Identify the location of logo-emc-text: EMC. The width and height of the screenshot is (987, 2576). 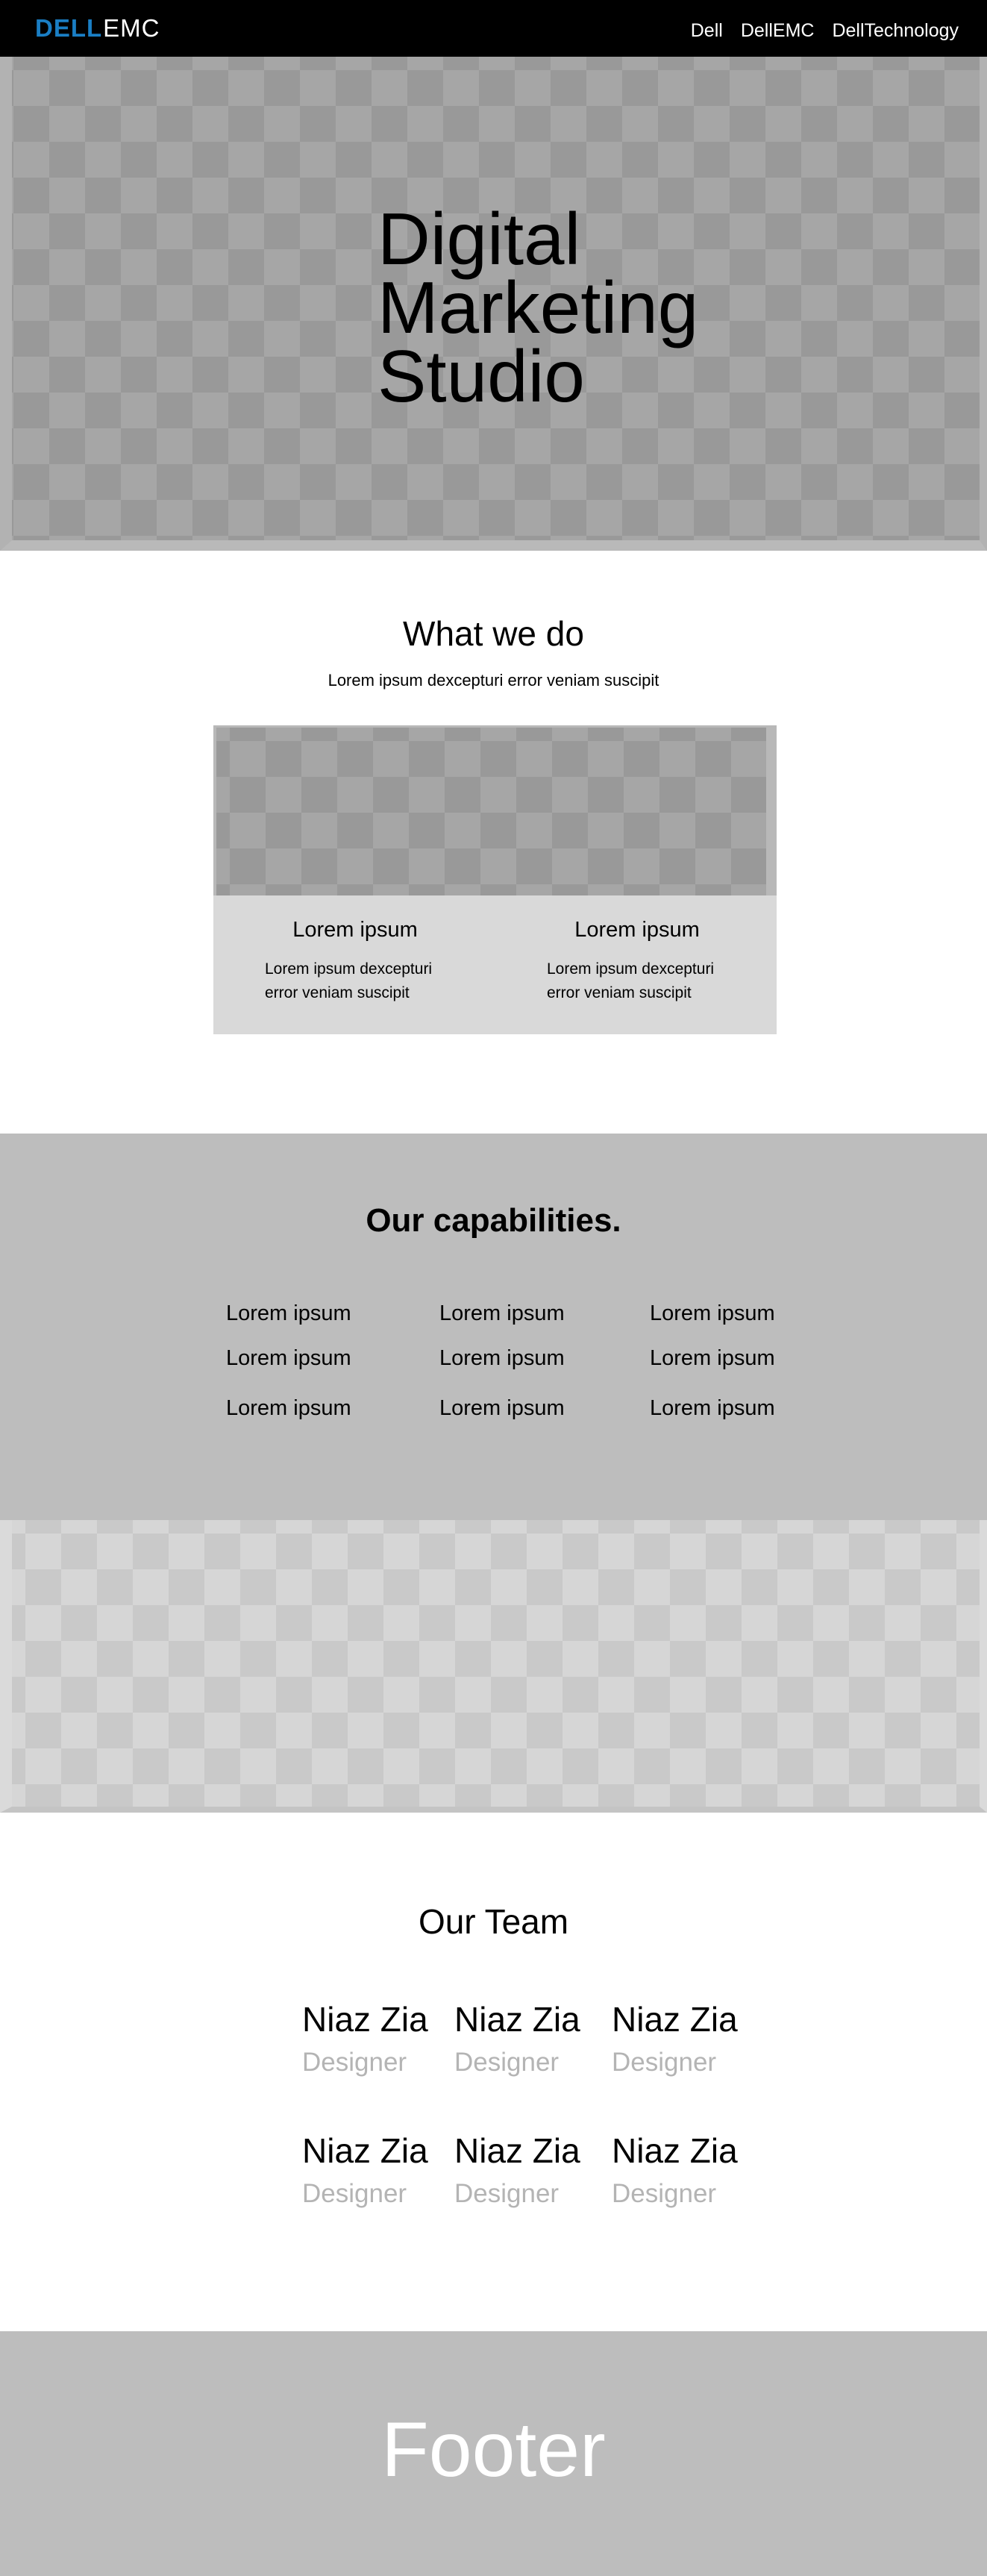
(132, 28).